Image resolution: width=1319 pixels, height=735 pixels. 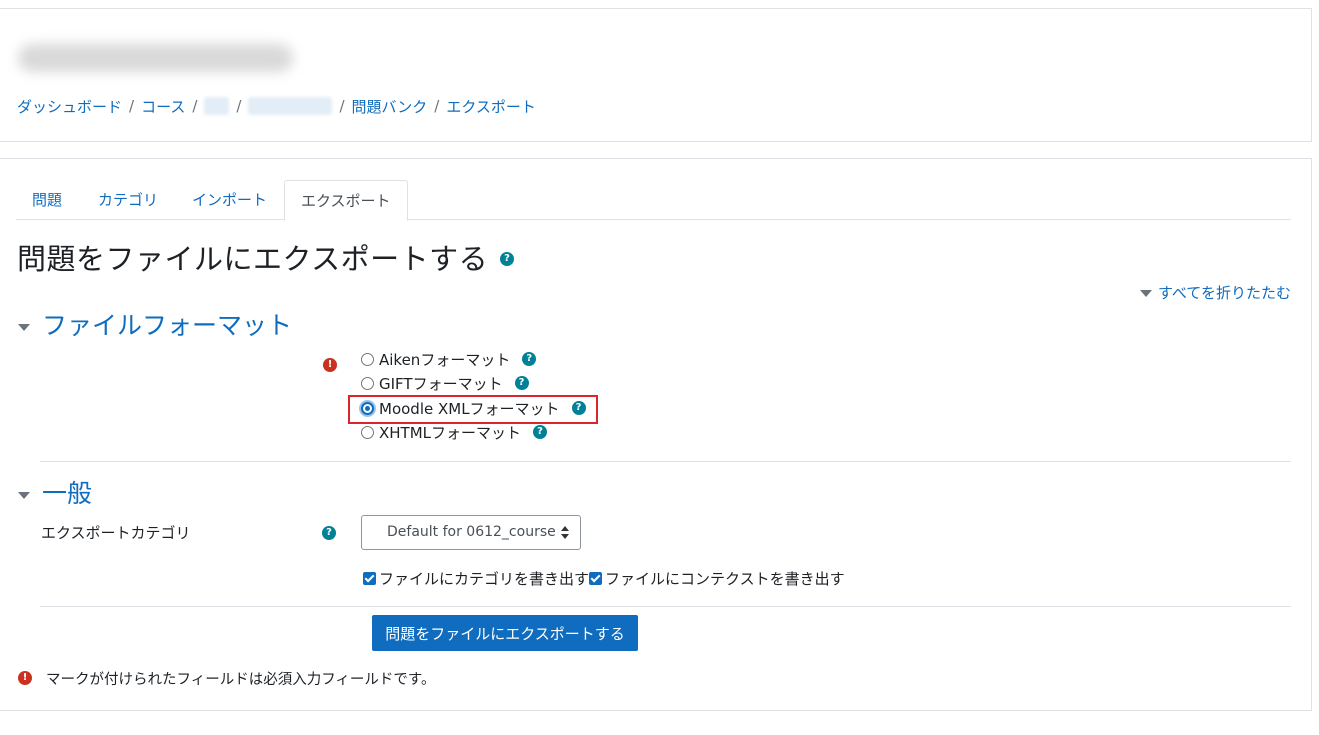 I want to click on format-option-gift: GIFTフォーマット ?, so click(x=445, y=383).